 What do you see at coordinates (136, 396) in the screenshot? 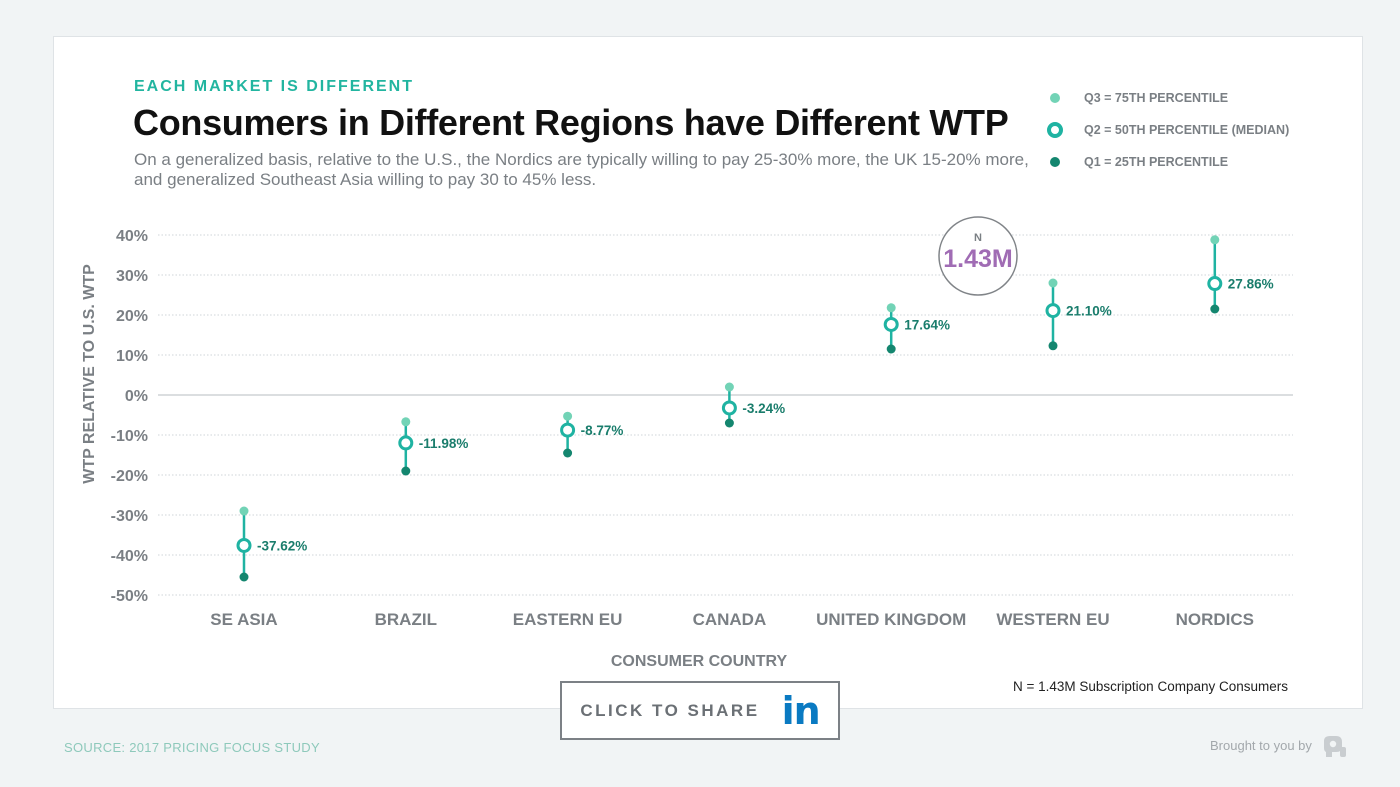
I see `y-tick-label: 0%` at bounding box center [136, 396].